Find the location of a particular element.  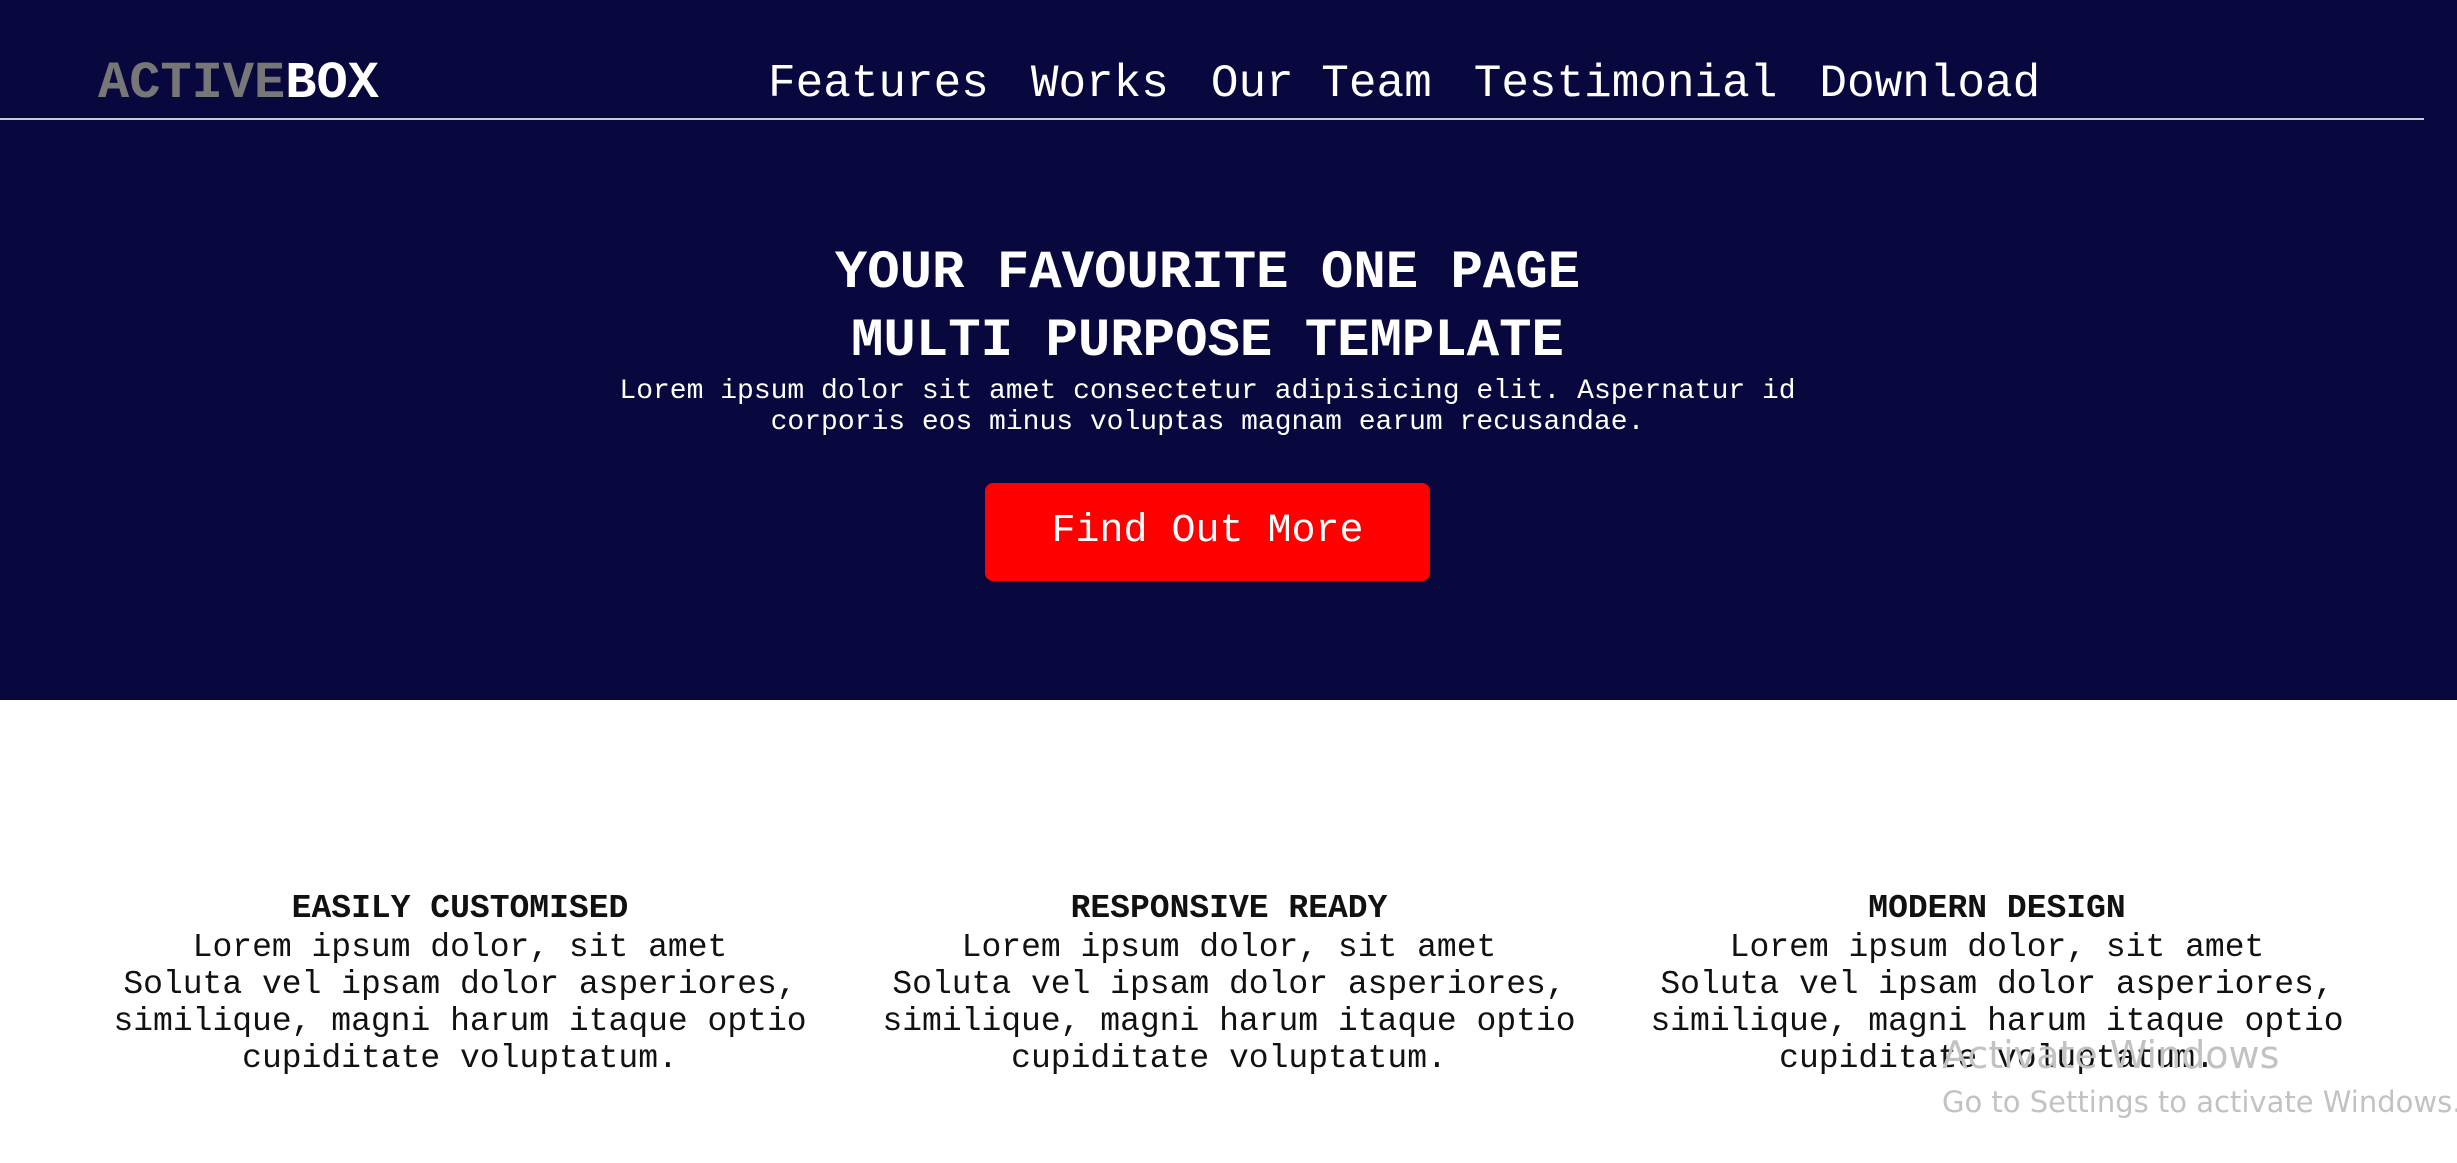

nav-link-download: Download is located at coordinates (1929, 84).